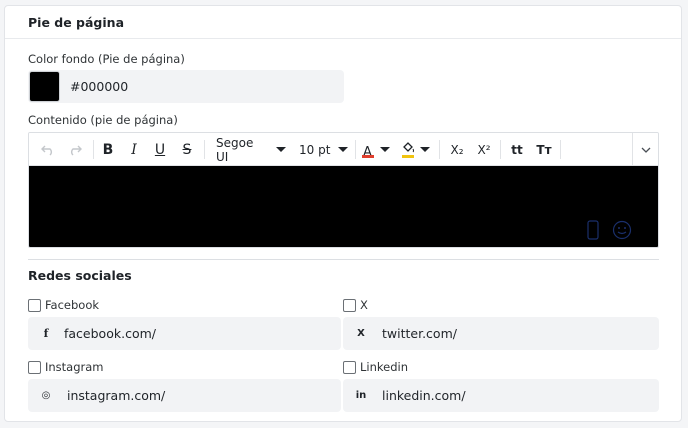  I want to click on instagram-input-value: instagram.com/, so click(116, 395).